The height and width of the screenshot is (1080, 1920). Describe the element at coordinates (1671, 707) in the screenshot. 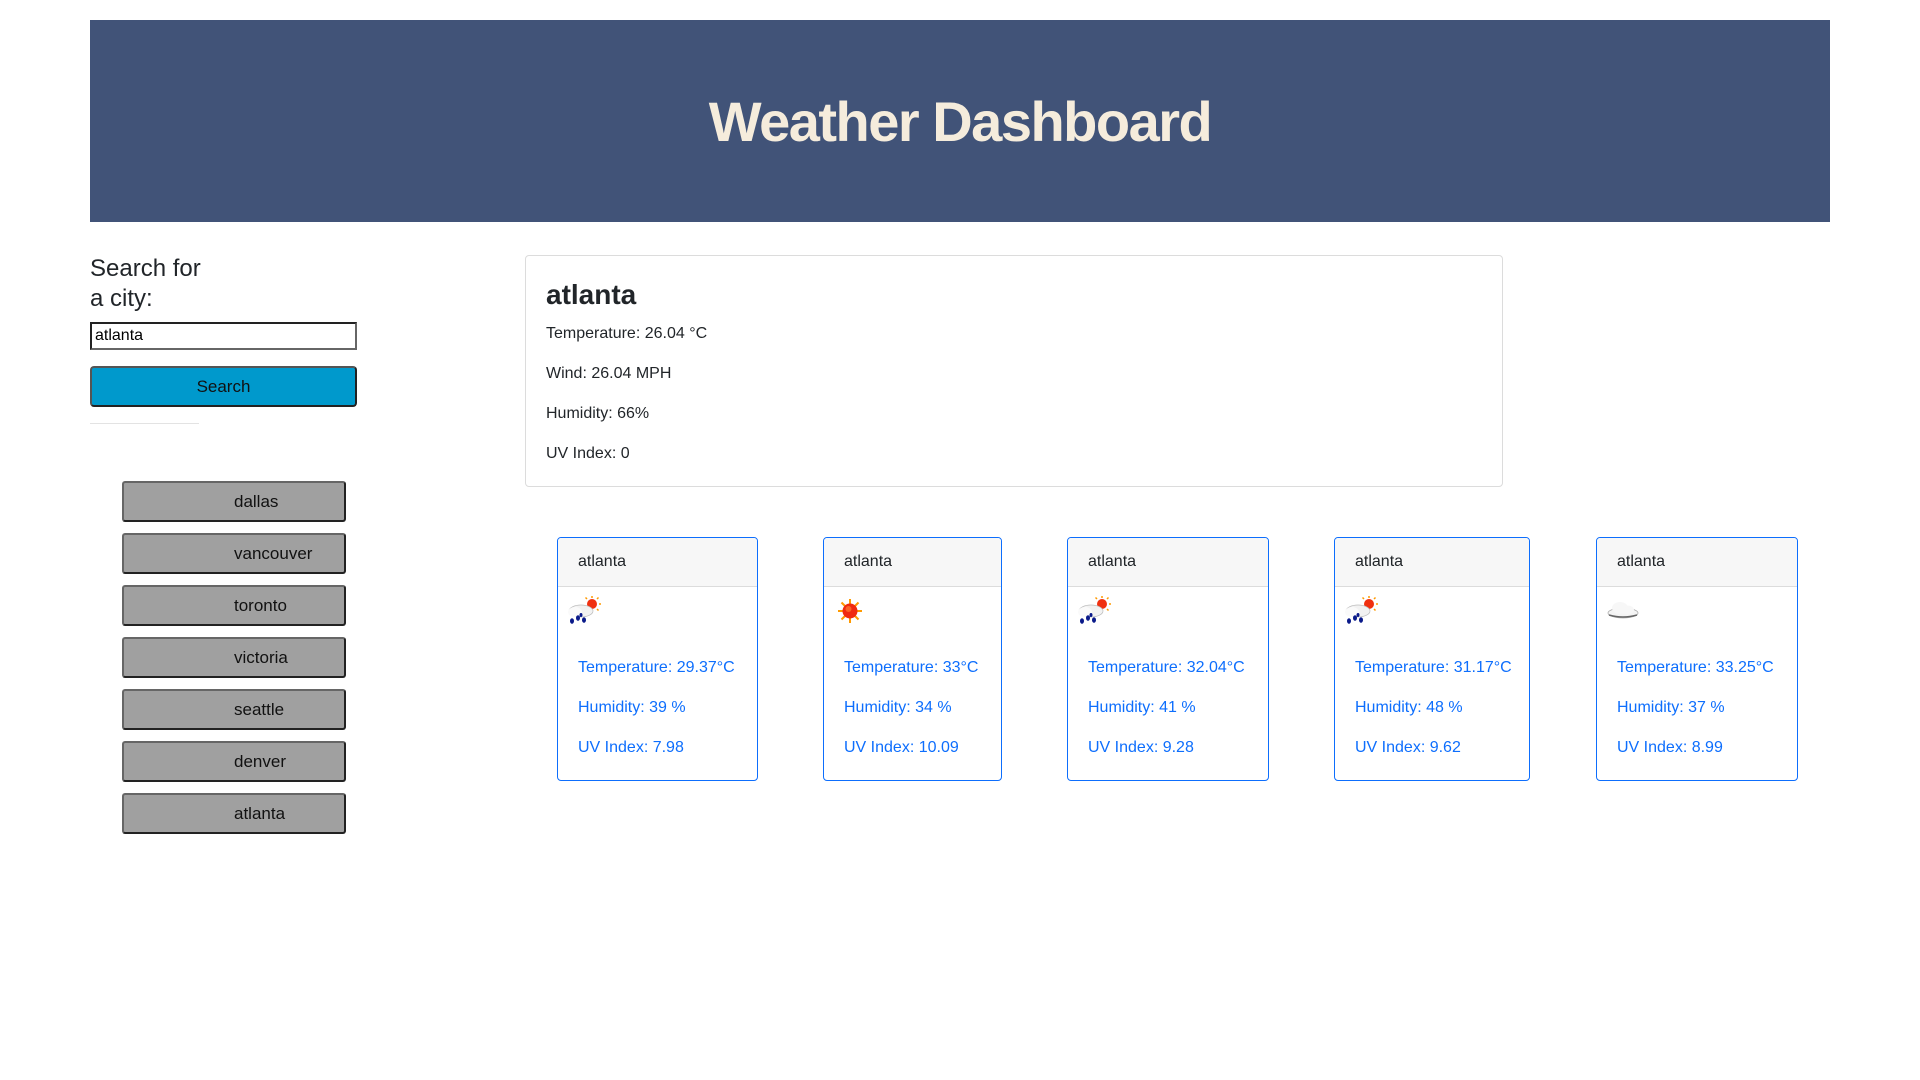

I see `forecast-humidity: Humidity: 37 %` at that location.